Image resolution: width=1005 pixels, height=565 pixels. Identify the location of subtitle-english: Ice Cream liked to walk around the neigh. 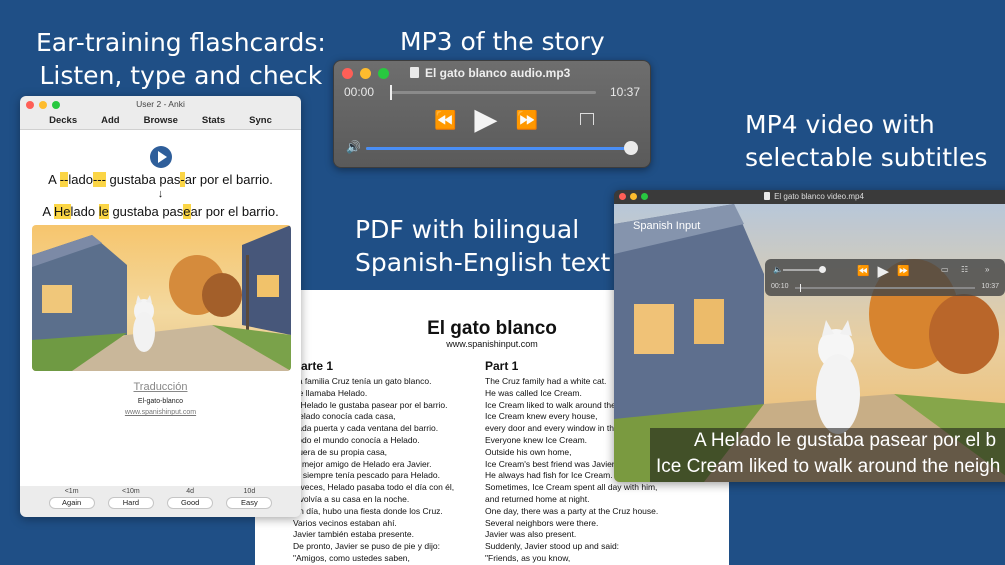
(828, 467).